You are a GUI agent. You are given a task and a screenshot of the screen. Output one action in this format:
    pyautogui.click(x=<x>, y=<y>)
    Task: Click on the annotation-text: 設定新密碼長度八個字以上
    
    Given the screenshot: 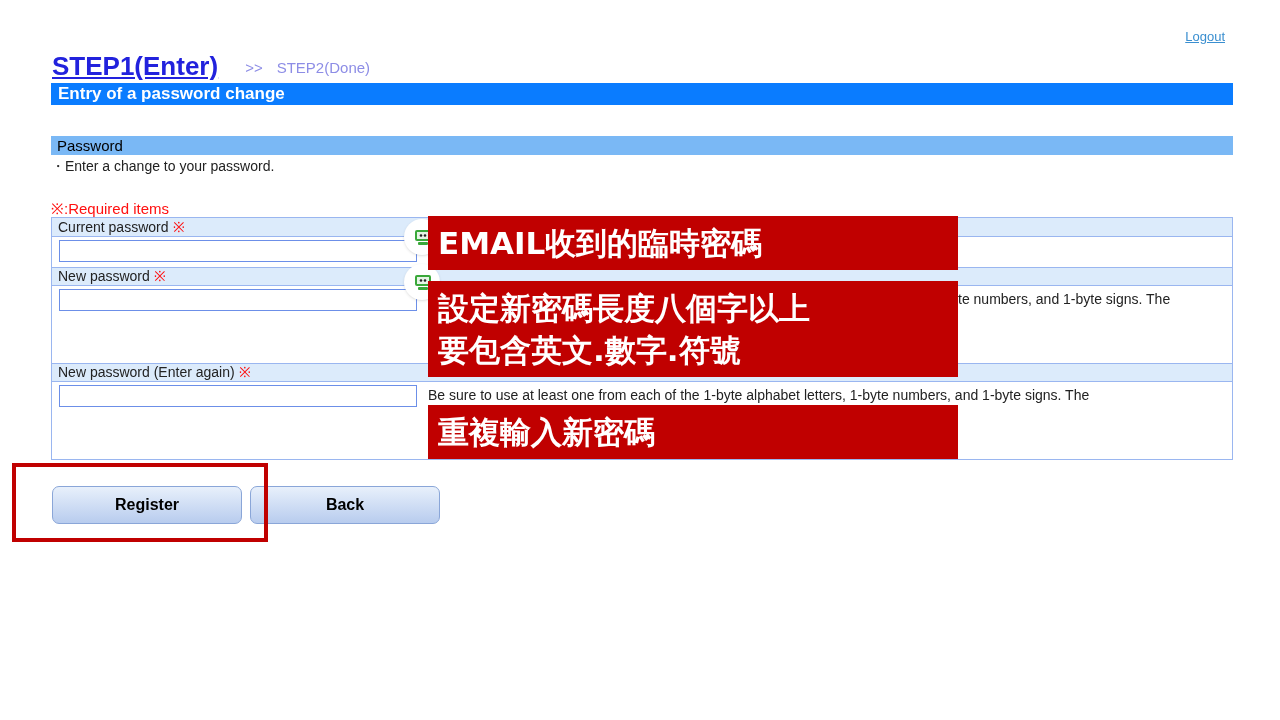 What is the action you would take?
    pyautogui.click(x=624, y=308)
    